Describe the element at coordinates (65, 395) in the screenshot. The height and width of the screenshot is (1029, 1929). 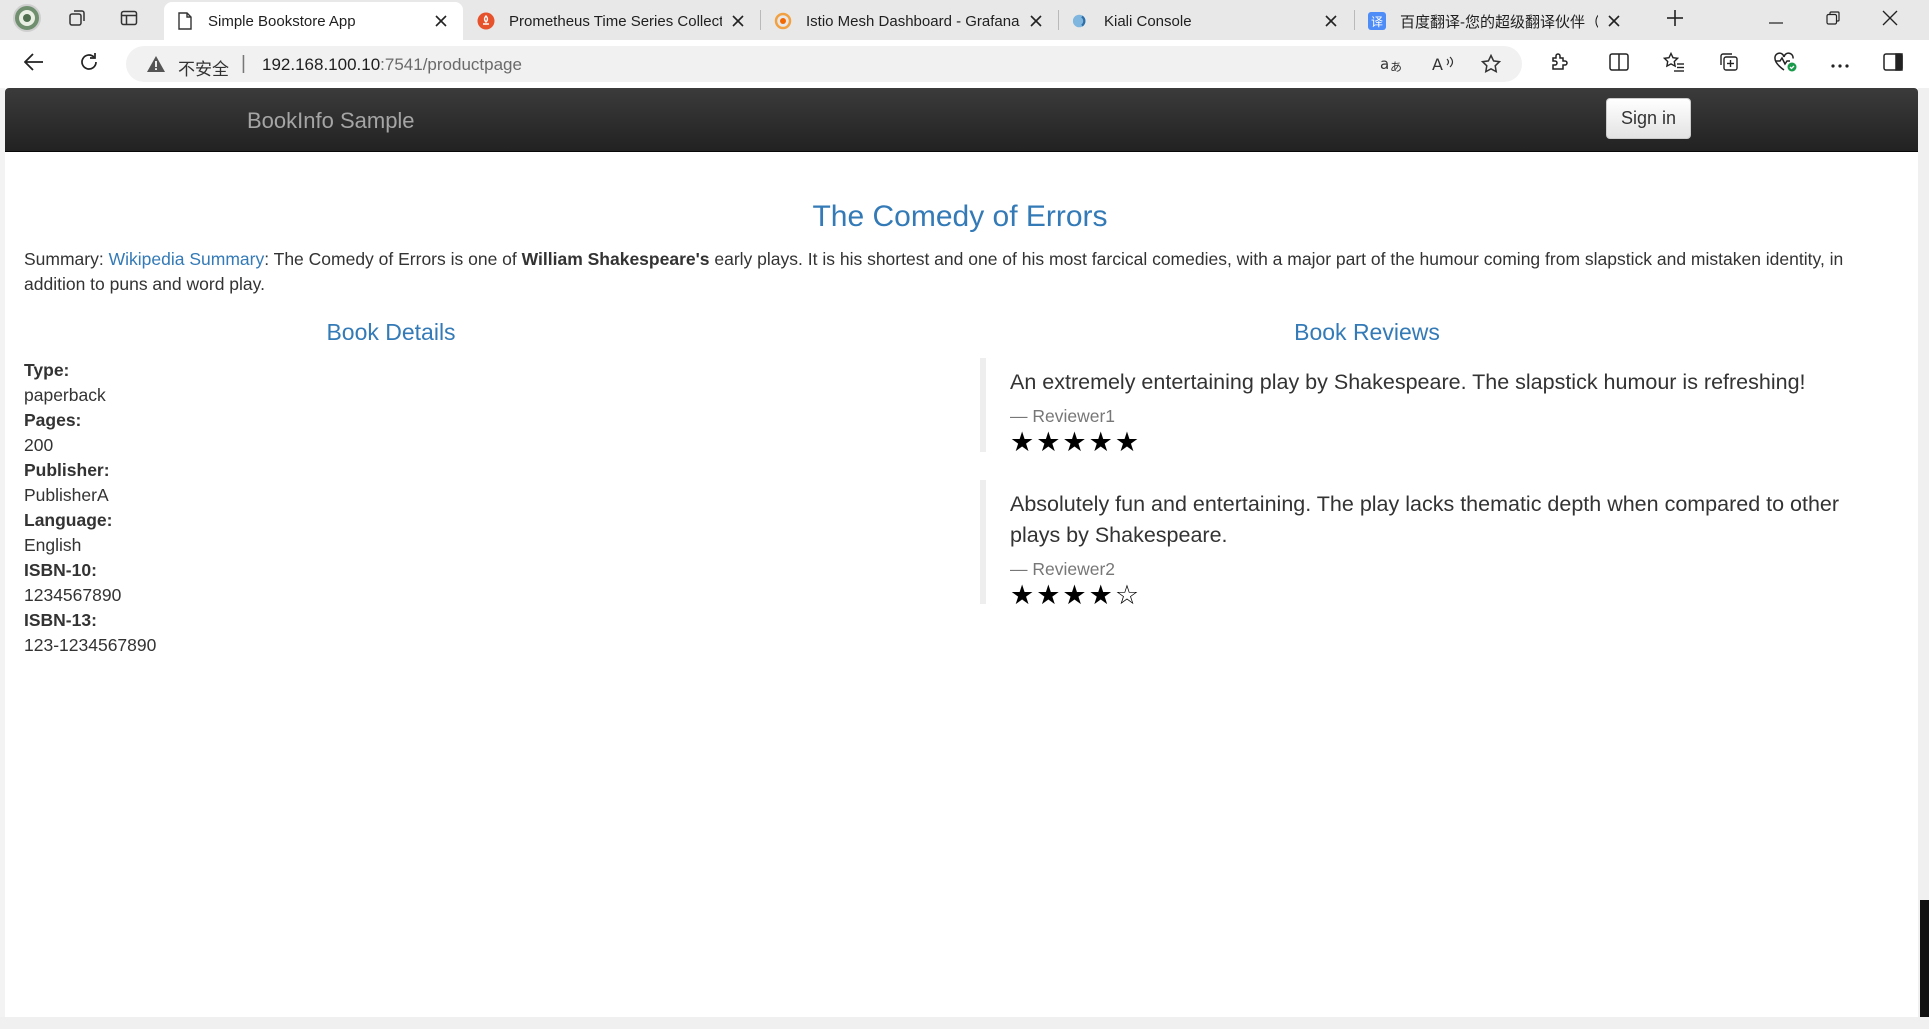
I see `detail-value-type: paperback` at that location.